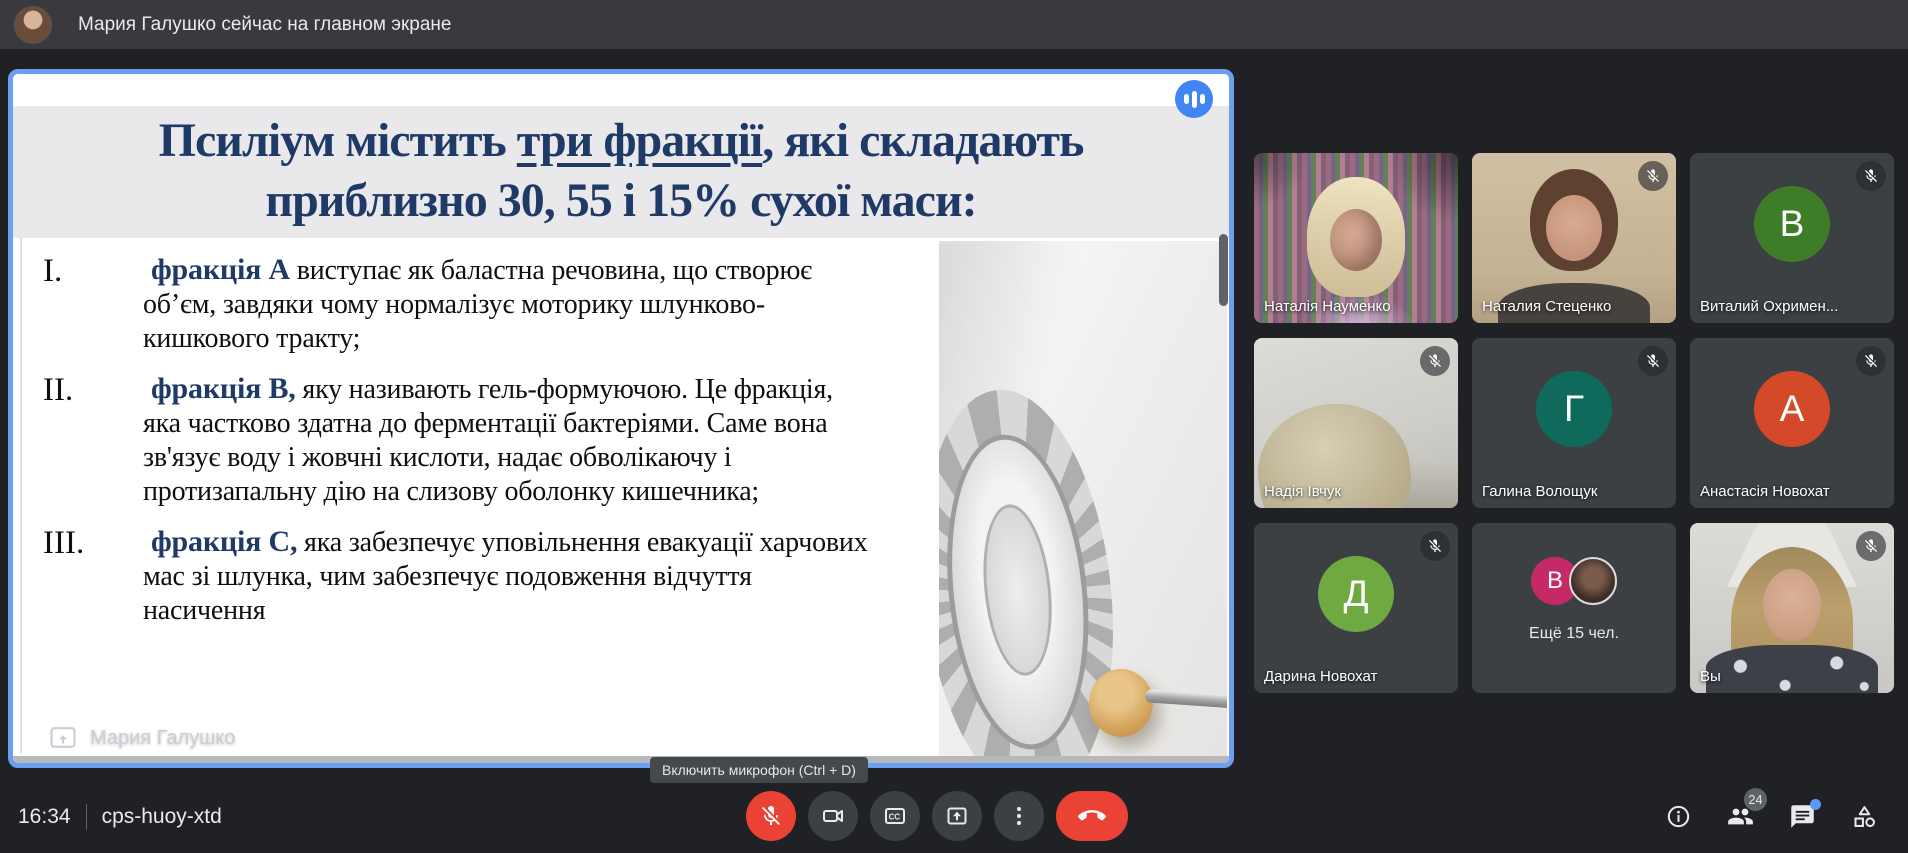 This screenshot has width=1908, height=853. I want to click on item-lead: фракція В,, so click(223, 389).